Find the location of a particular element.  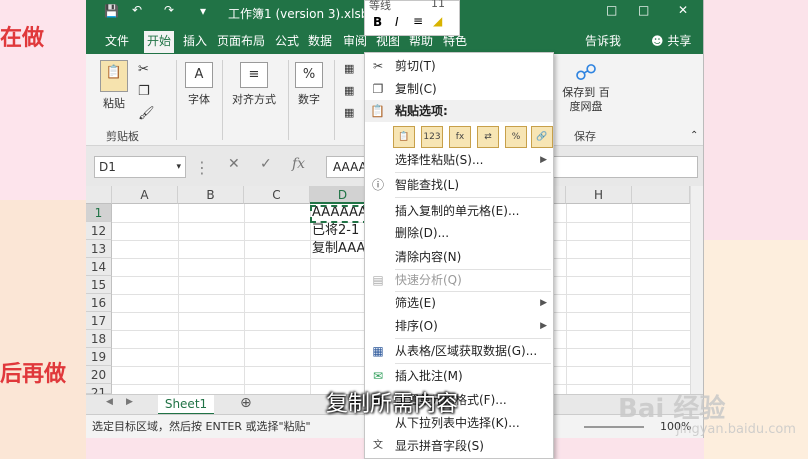

tab-formulas: 公式 is located at coordinates (287, 42).